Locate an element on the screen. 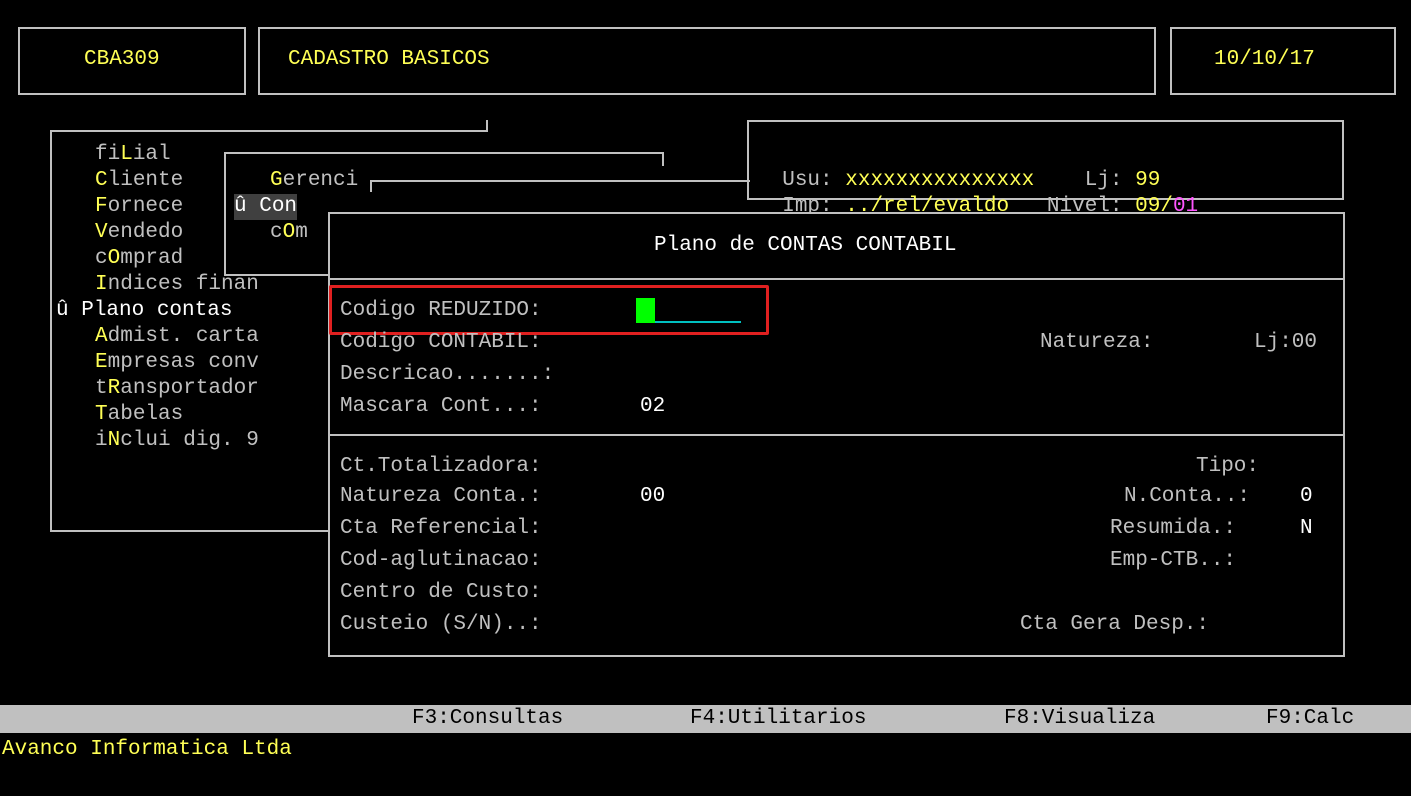  menu-item-filial: fiLial is located at coordinates (133, 155).